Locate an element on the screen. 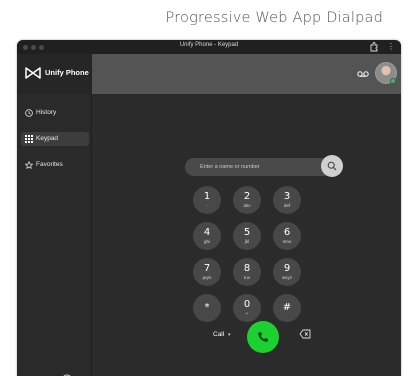 This screenshot has width=409, height=376. key-letters: wxyz is located at coordinates (287, 277).